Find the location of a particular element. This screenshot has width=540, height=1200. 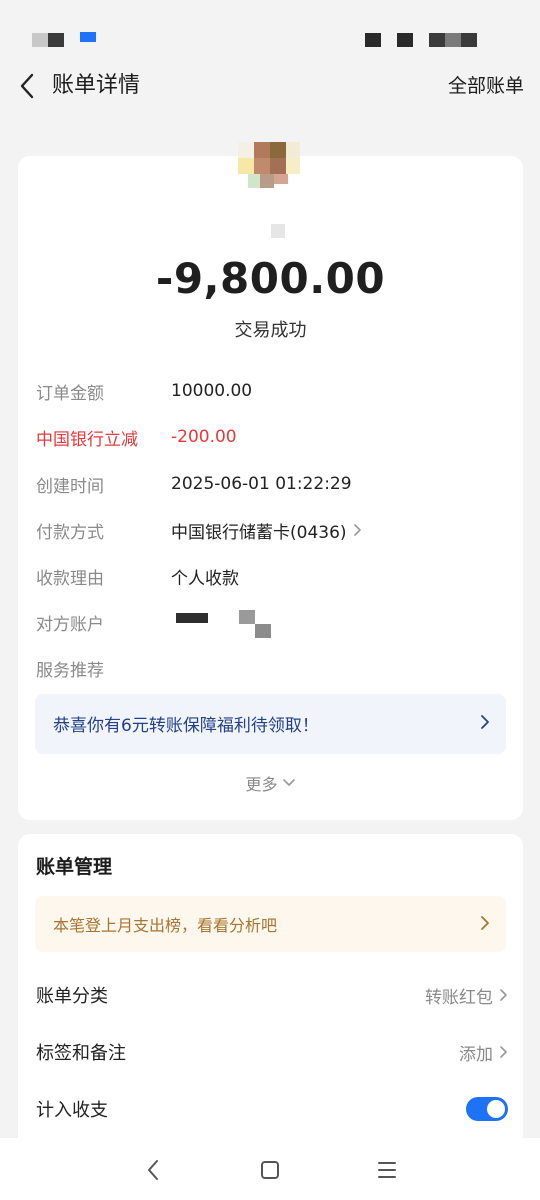

detail-row-counterparty: 对方账户 is located at coordinates (271, 622).